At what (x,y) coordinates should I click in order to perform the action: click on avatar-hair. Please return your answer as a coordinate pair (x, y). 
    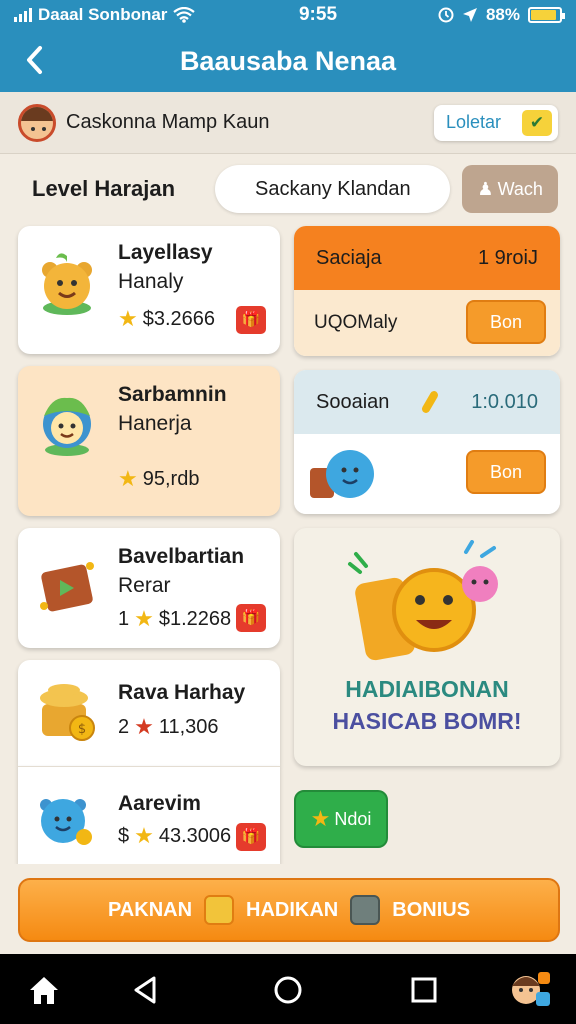
    Looking at the image, I should click on (37, 113).